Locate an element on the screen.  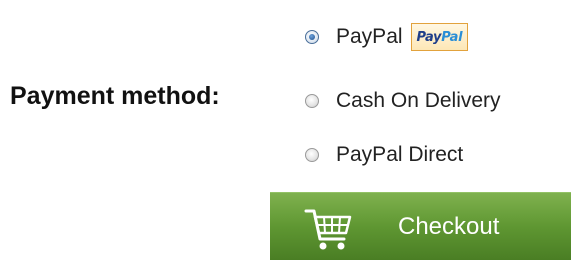
payment-option-cod: Cash On Delivery is located at coordinates (403, 101).